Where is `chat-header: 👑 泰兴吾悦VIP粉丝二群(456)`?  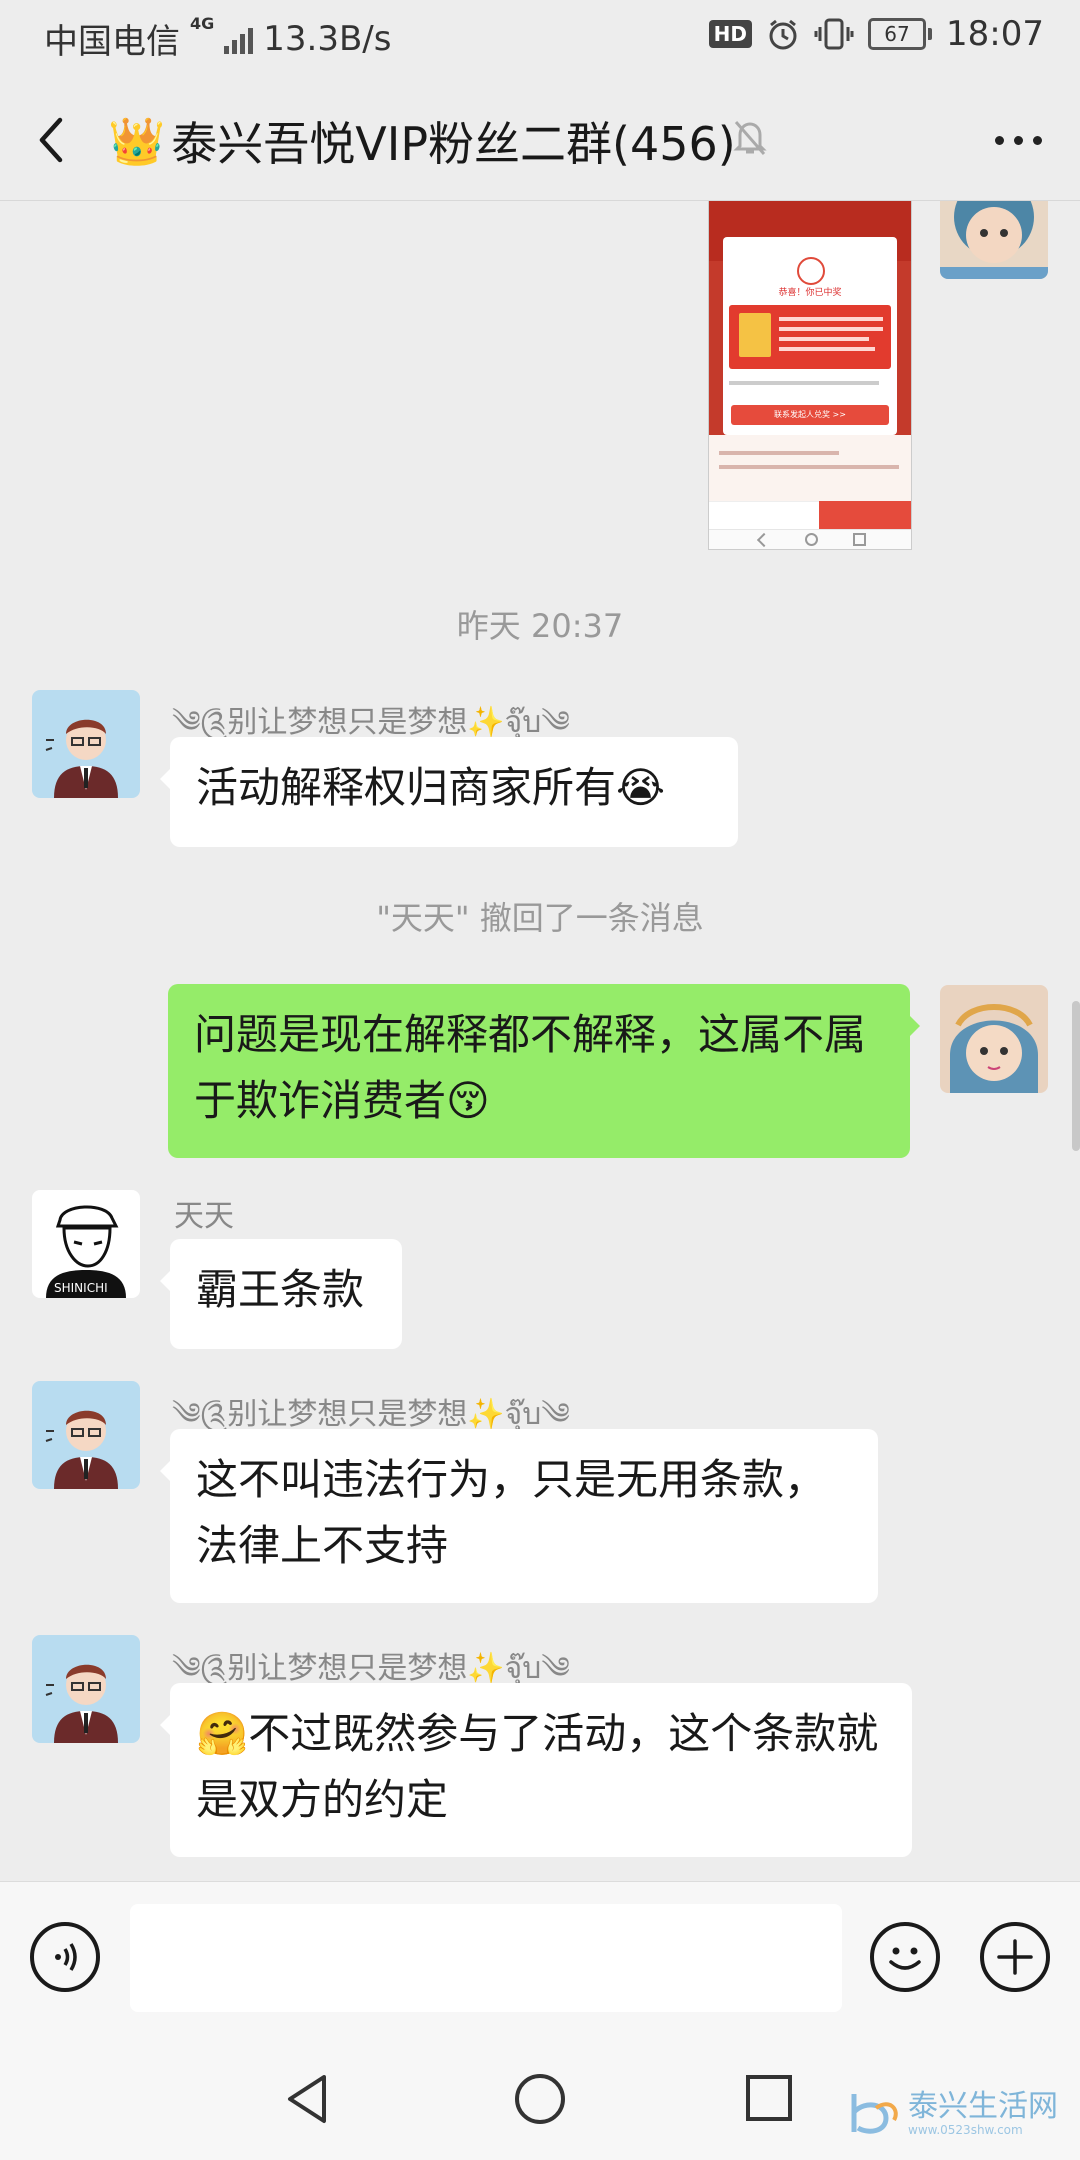 chat-header: 👑 泰兴吾悦VIP粉丝二群(456) is located at coordinates (540, 136).